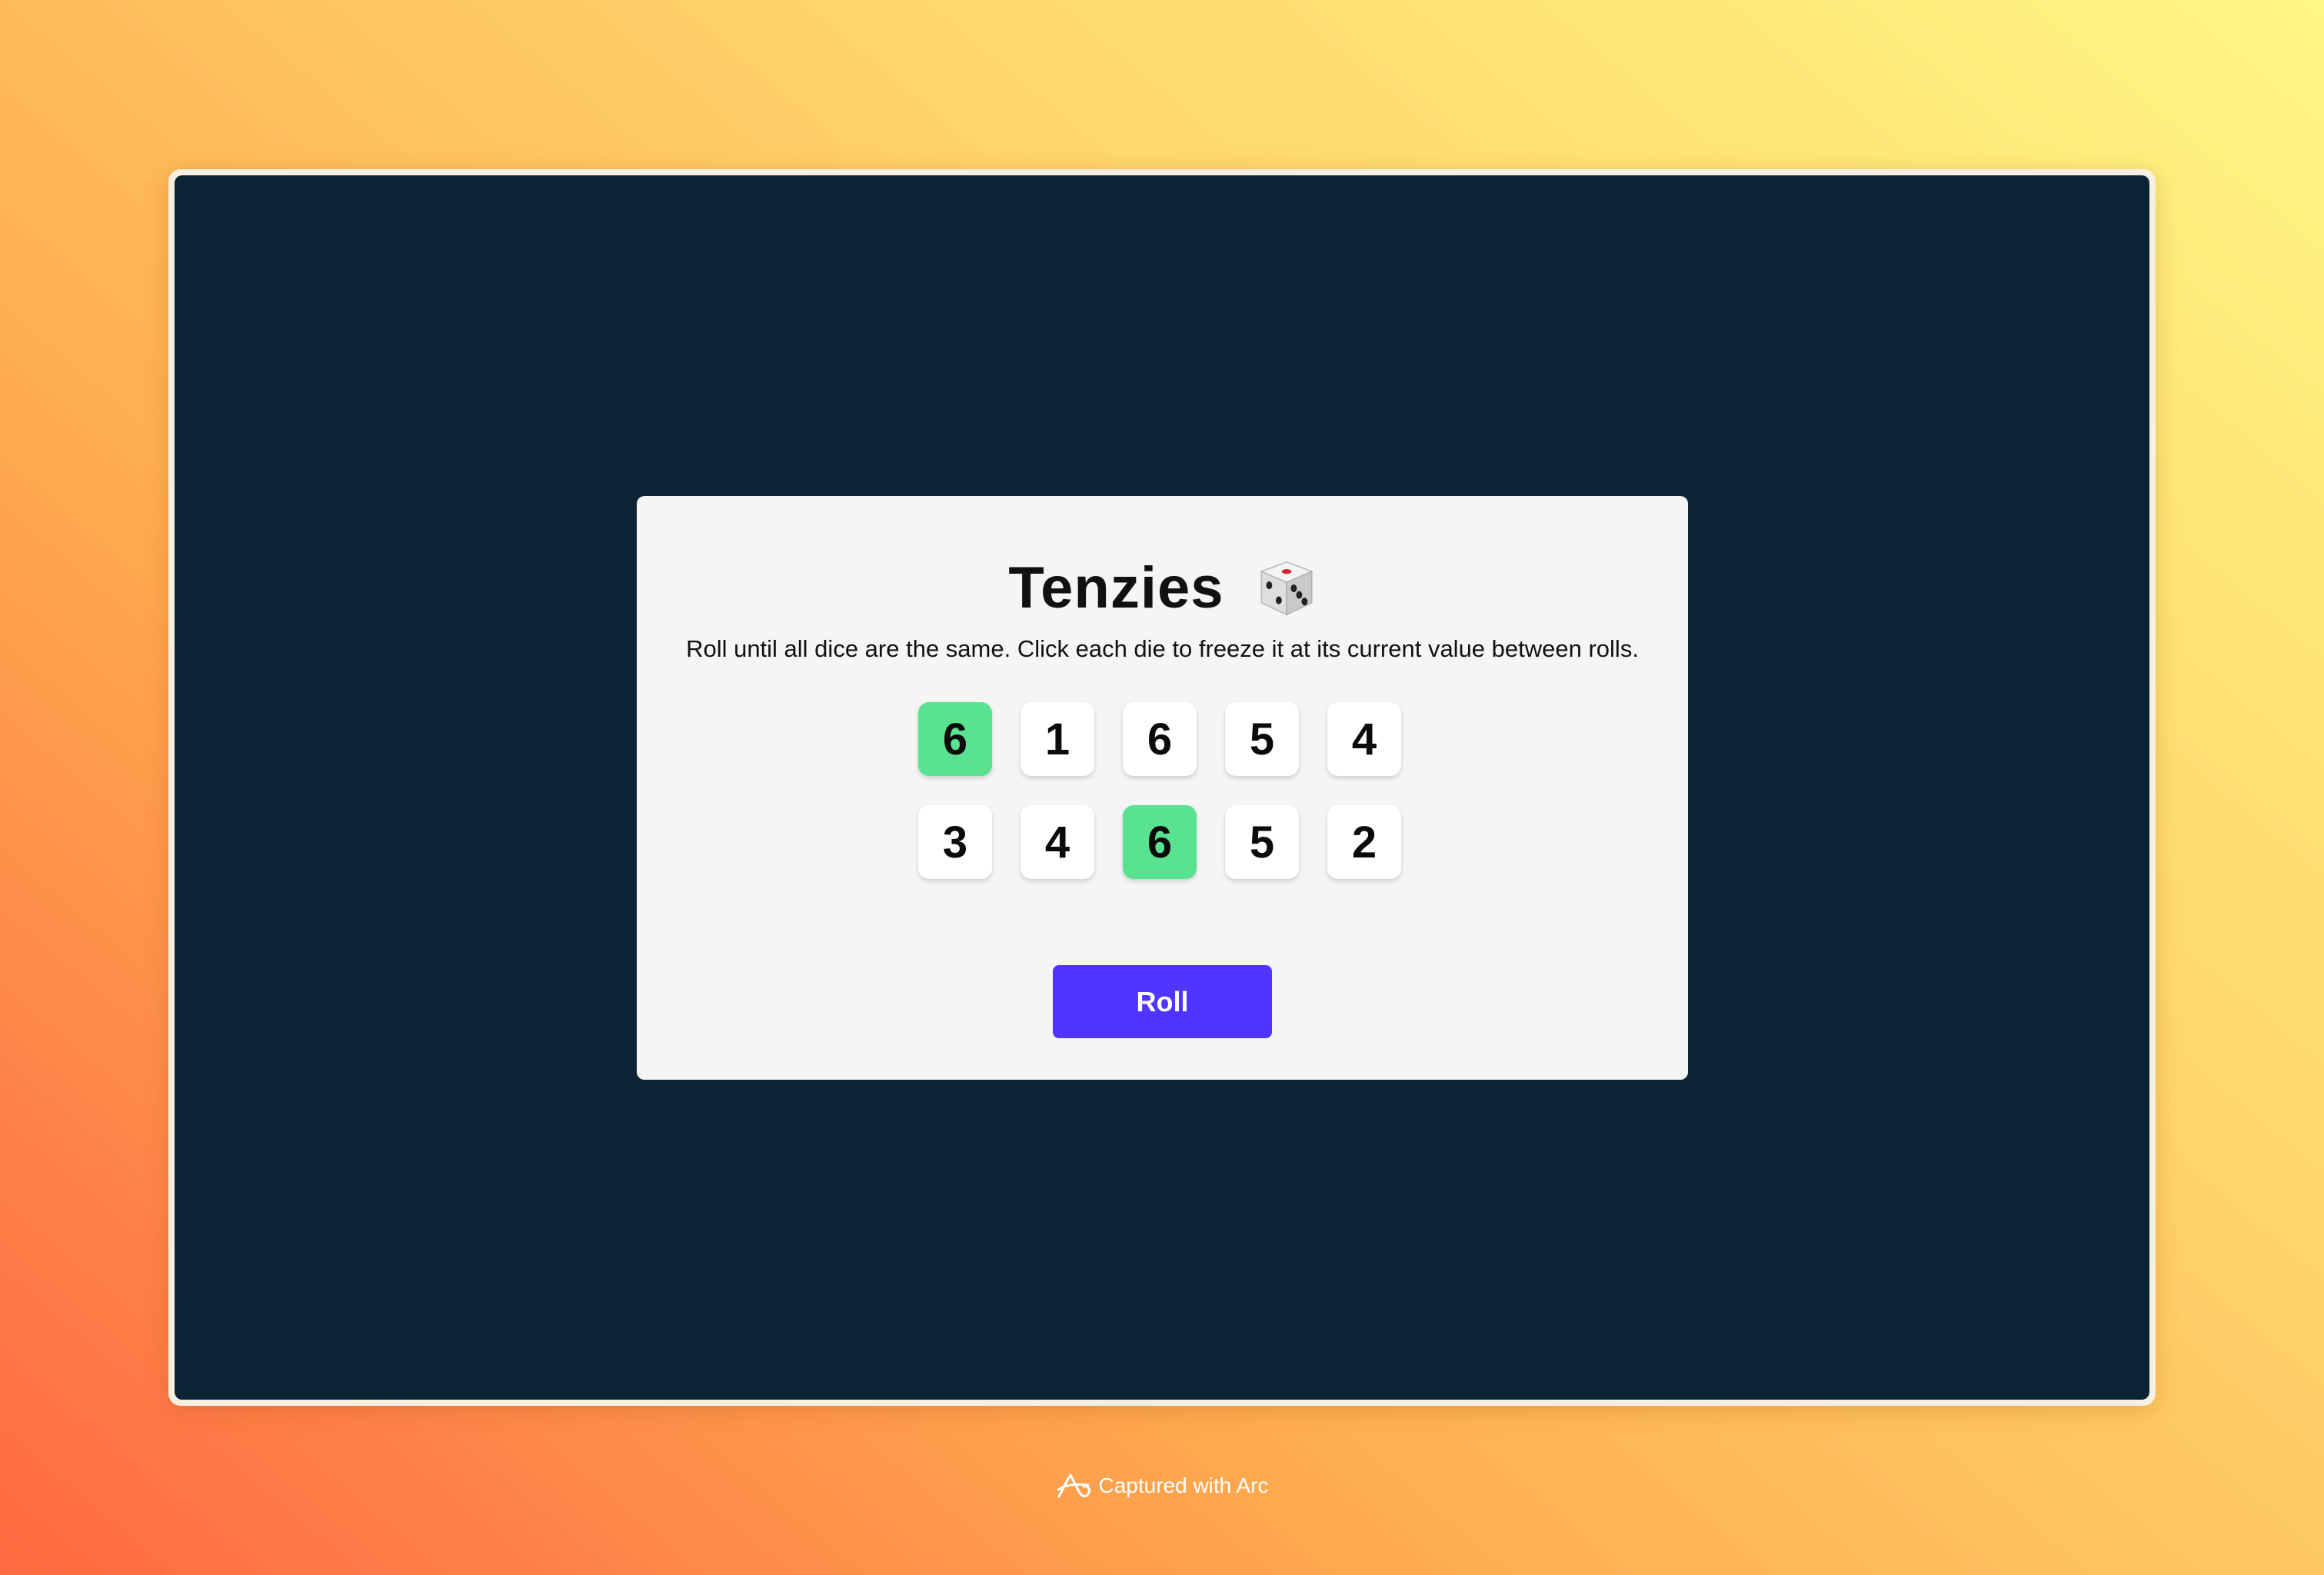  What do you see at coordinates (1057, 842) in the screenshot?
I see `die-7: 4` at bounding box center [1057, 842].